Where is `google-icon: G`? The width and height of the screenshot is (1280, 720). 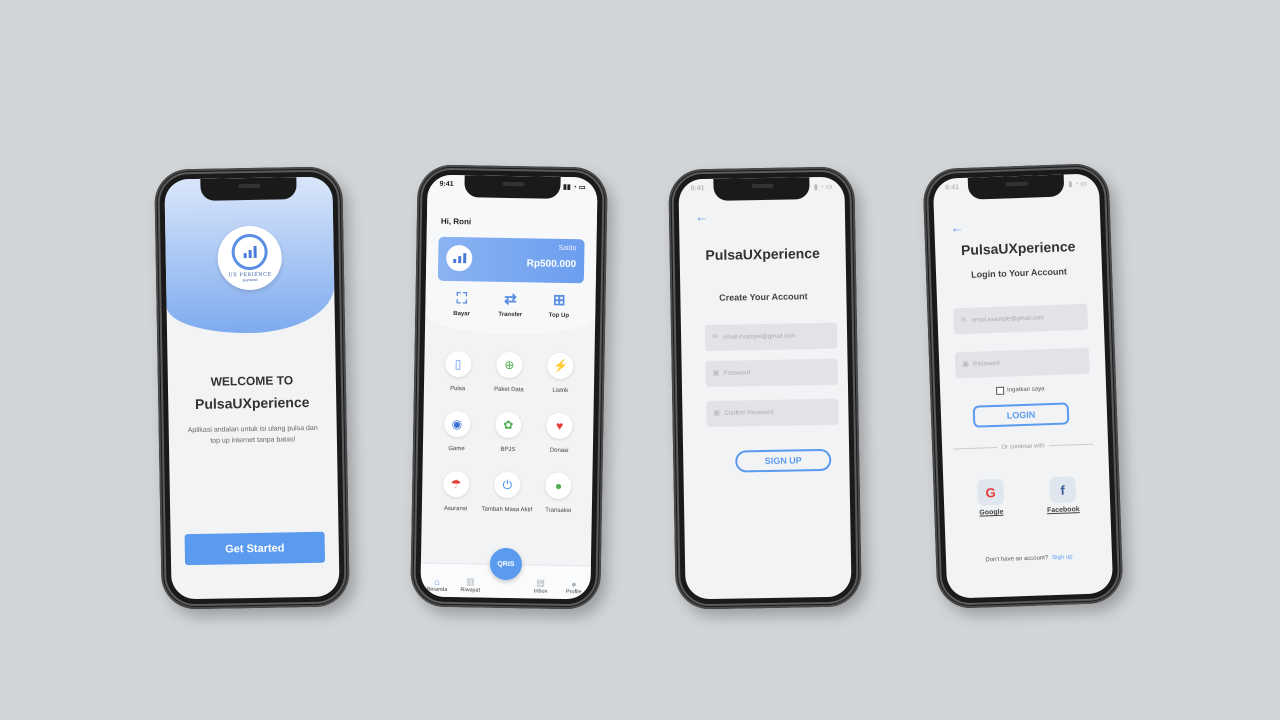 google-icon: G is located at coordinates (991, 492).